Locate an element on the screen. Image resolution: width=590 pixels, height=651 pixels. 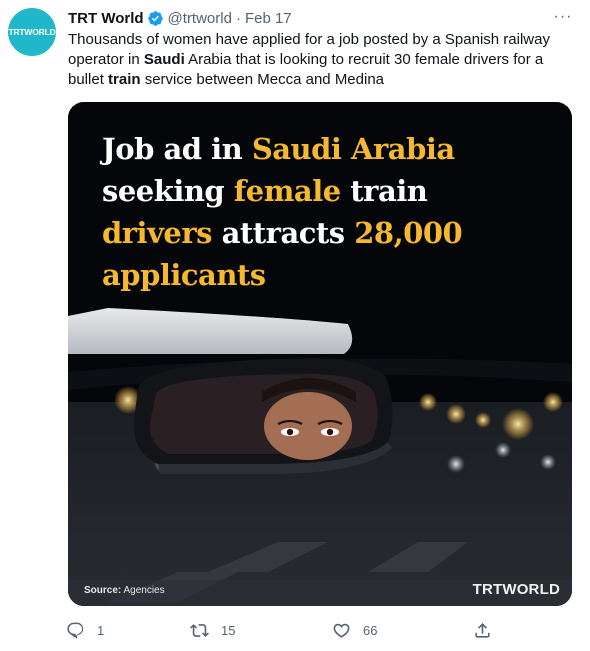
source-value: Agencies is located at coordinates (143, 590).